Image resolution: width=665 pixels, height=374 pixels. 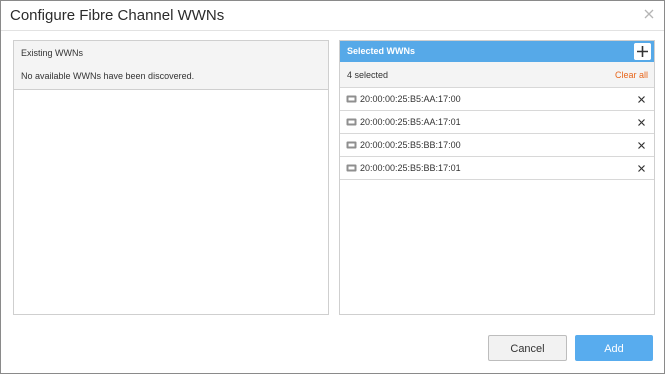 What do you see at coordinates (410, 168) in the screenshot?
I see `wwn-value: 20:00:00:25:B5:BB:17:01` at bounding box center [410, 168].